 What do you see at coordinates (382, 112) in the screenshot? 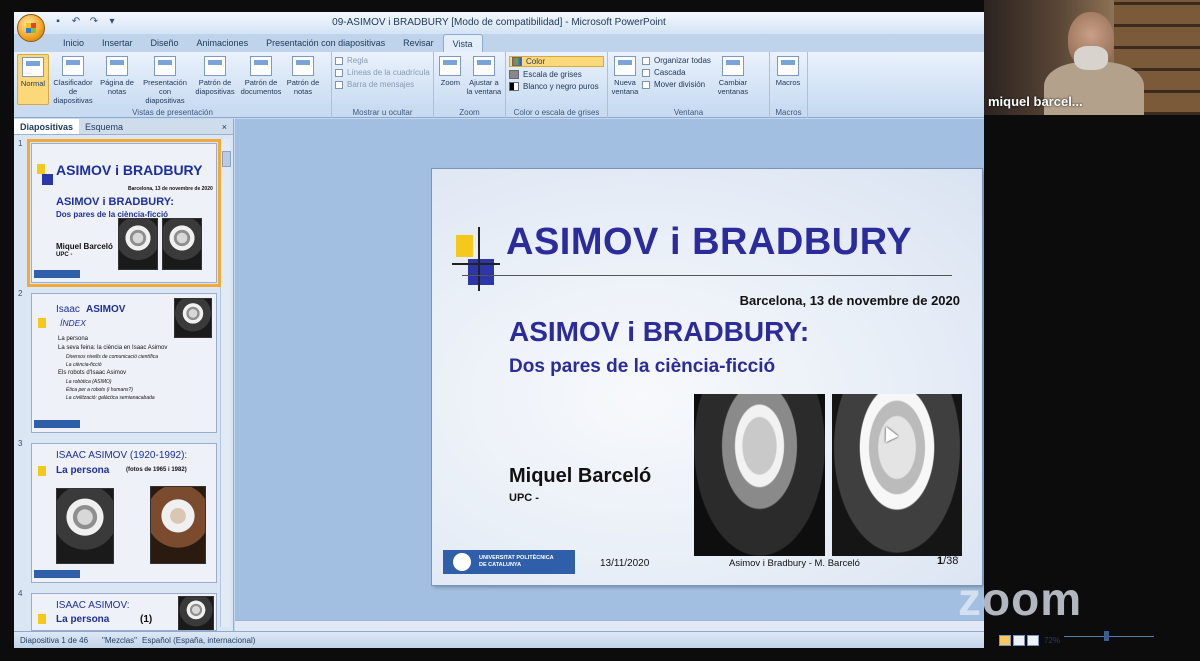
I see `group-label-show: Mostrar u ocultar` at bounding box center [382, 112].